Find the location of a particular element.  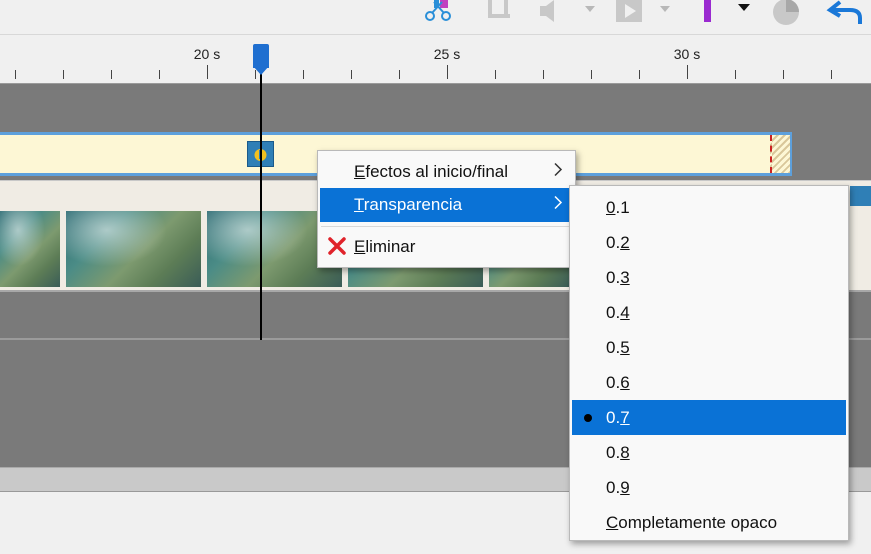

menu-item-effects: Efectos al inicio/final is located at coordinates (446, 172).